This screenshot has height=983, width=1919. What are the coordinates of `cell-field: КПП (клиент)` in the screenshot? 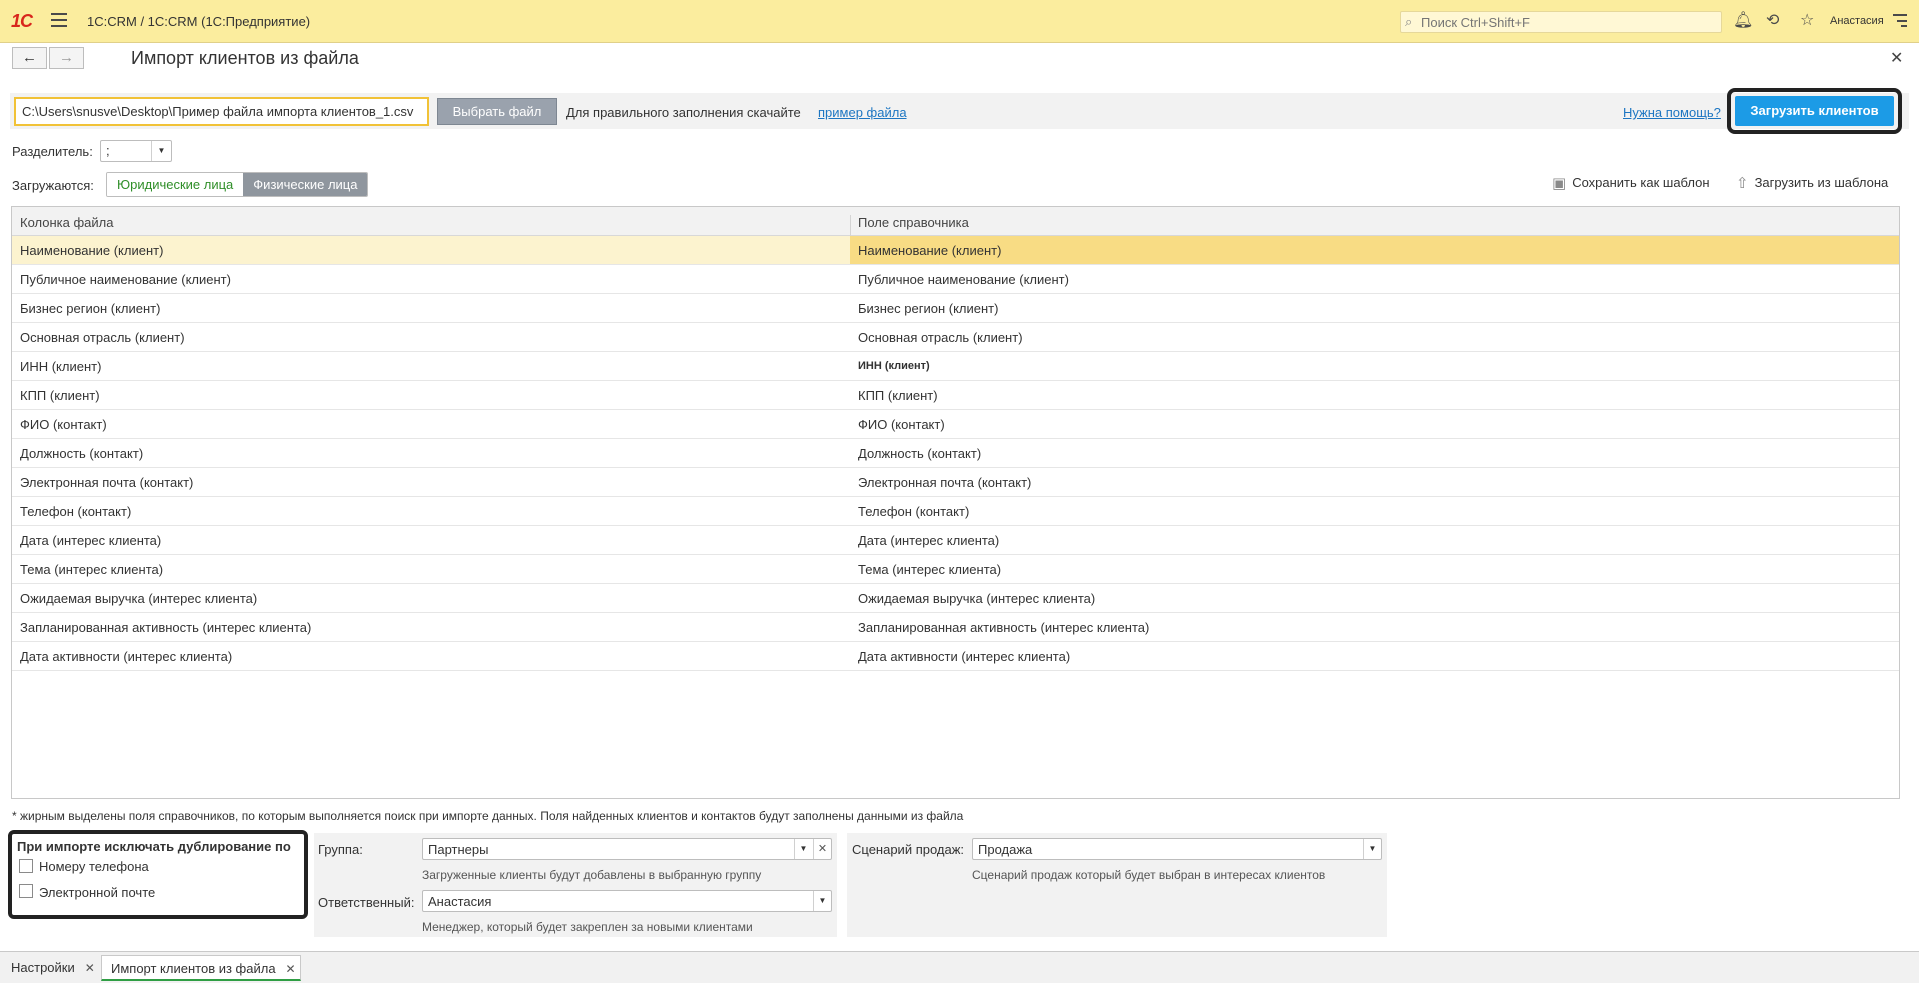 It's located at (898, 395).